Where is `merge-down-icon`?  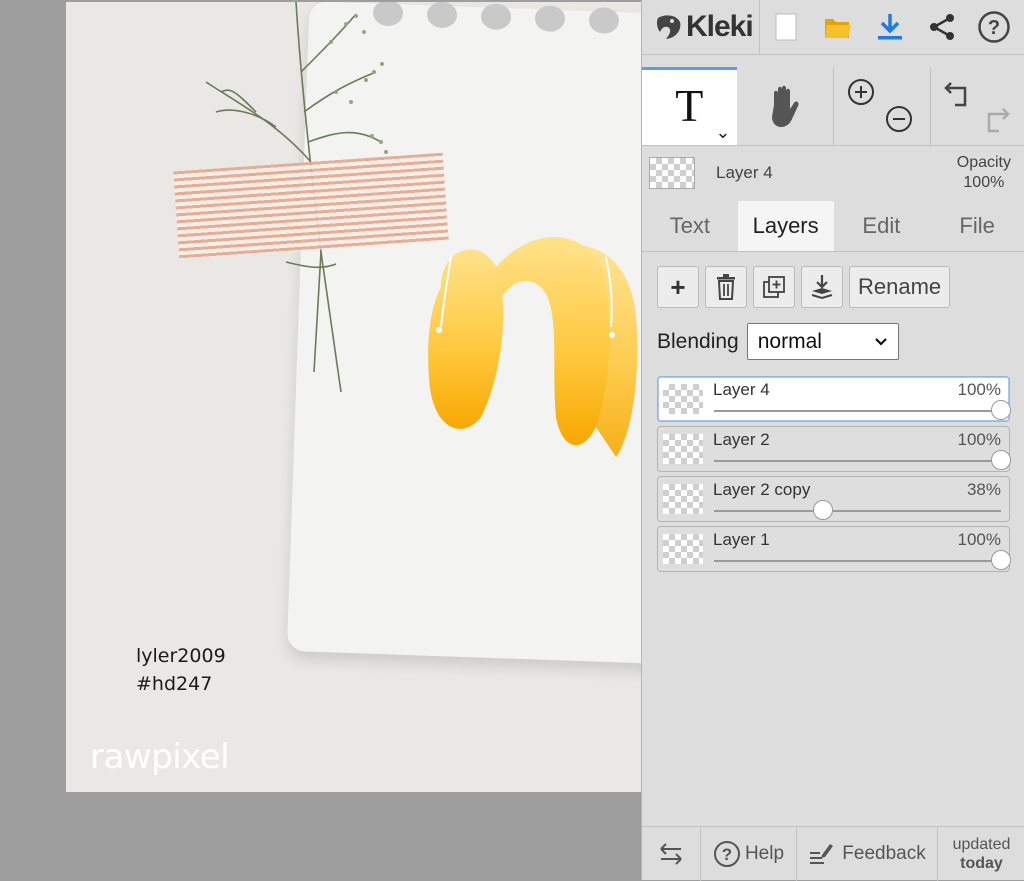
merge-down-icon is located at coordinates (822, 287).